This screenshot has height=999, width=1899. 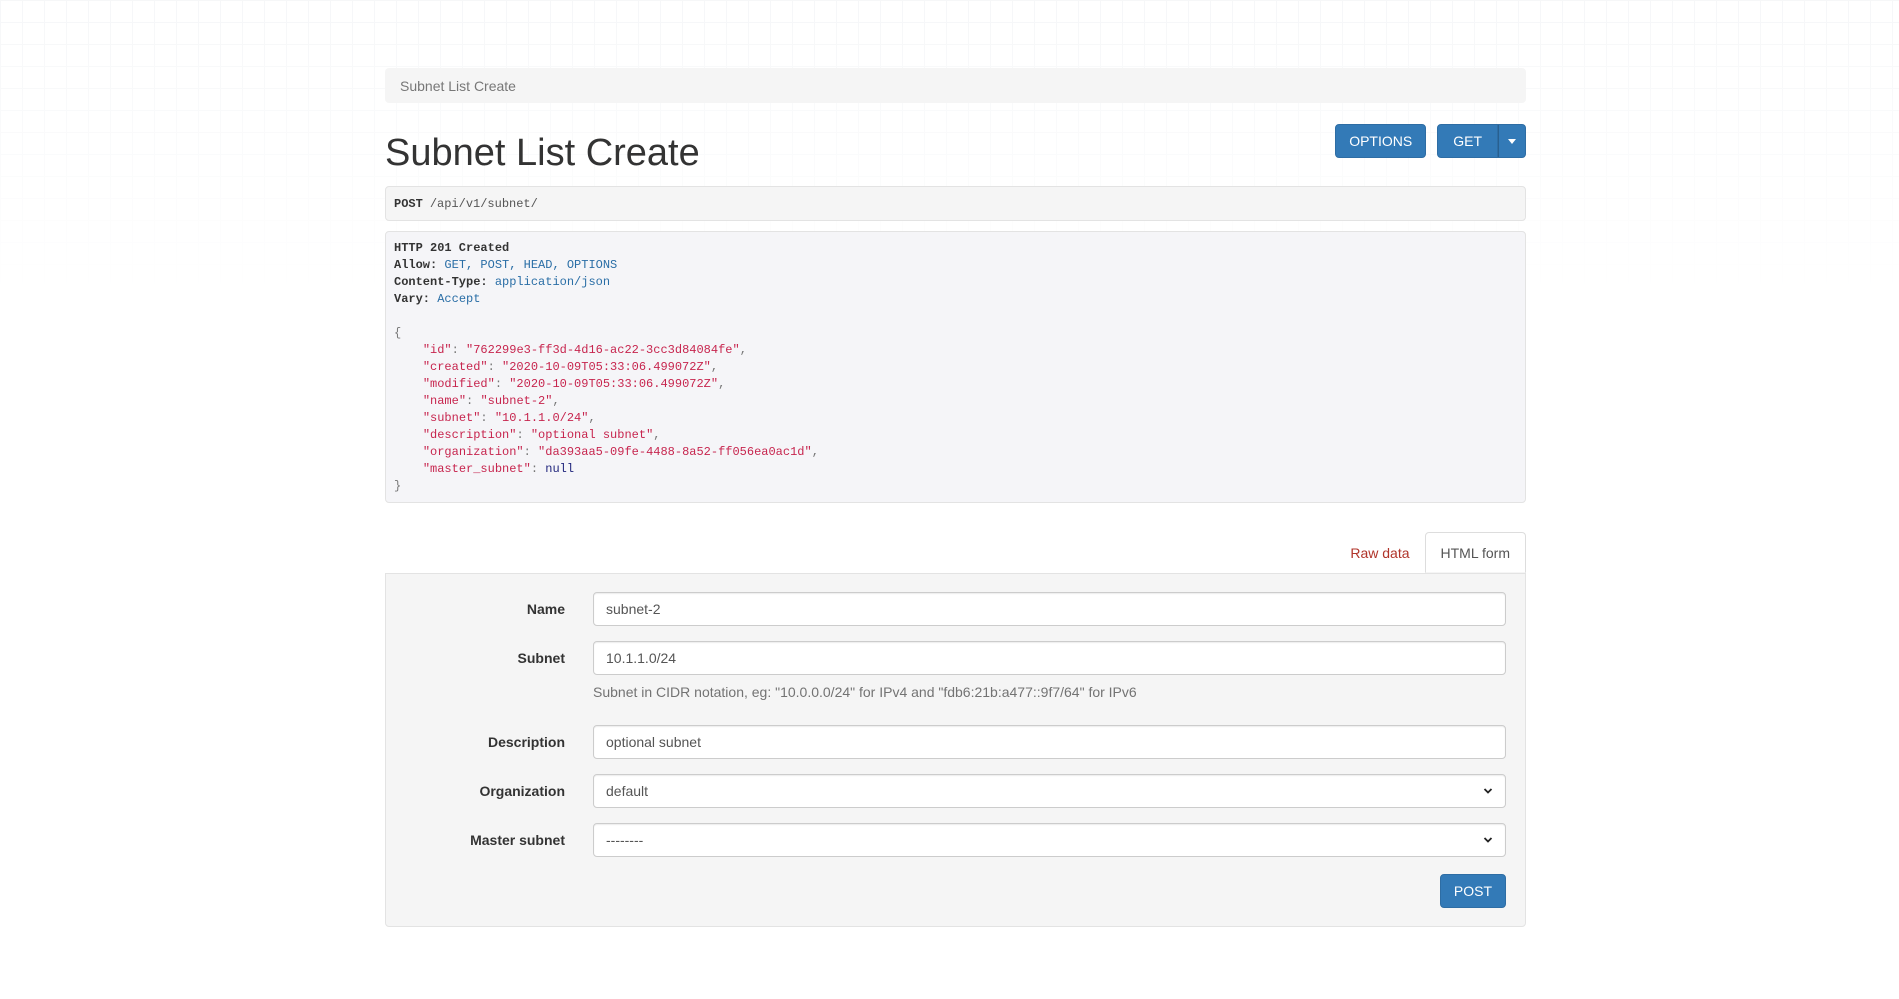 I want to click on json-key: "subnet", so click(x=451, y=418).